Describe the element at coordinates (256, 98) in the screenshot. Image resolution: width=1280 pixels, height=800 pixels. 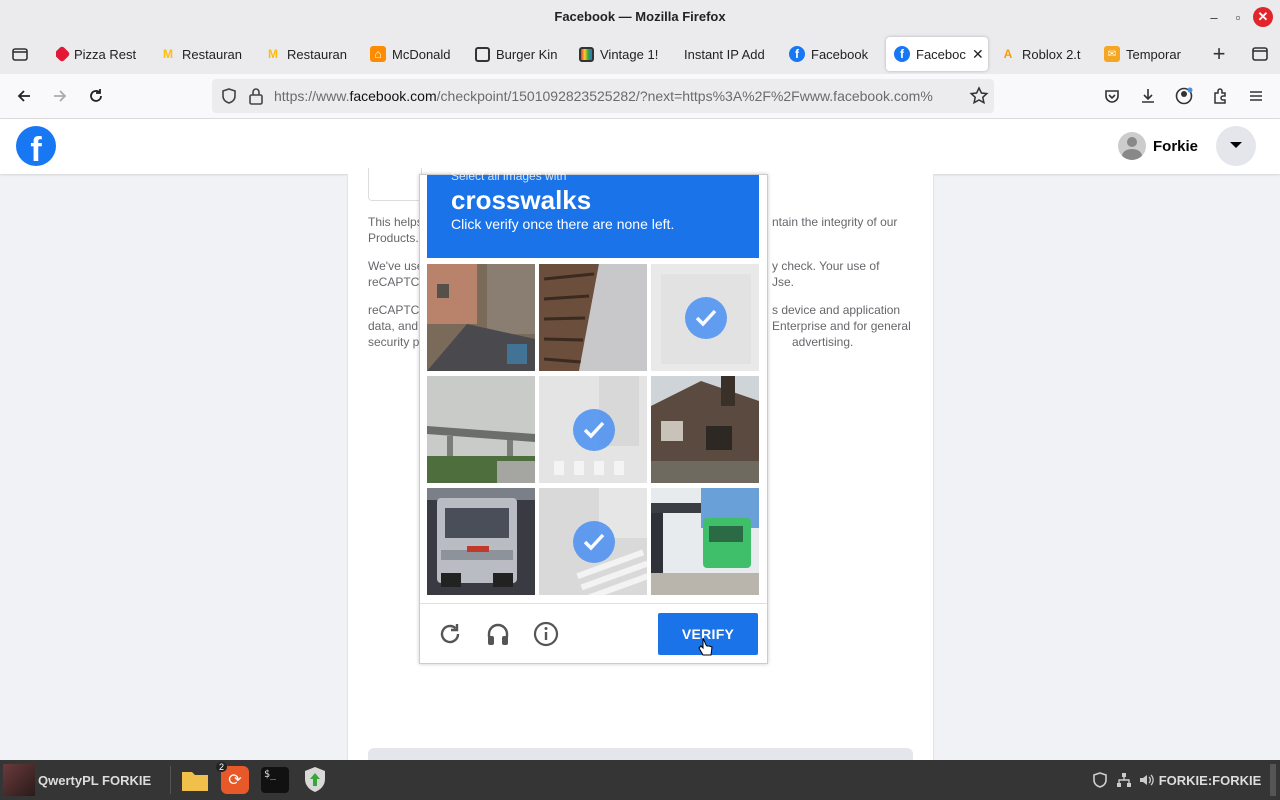
I see `lock-icon` at that location.